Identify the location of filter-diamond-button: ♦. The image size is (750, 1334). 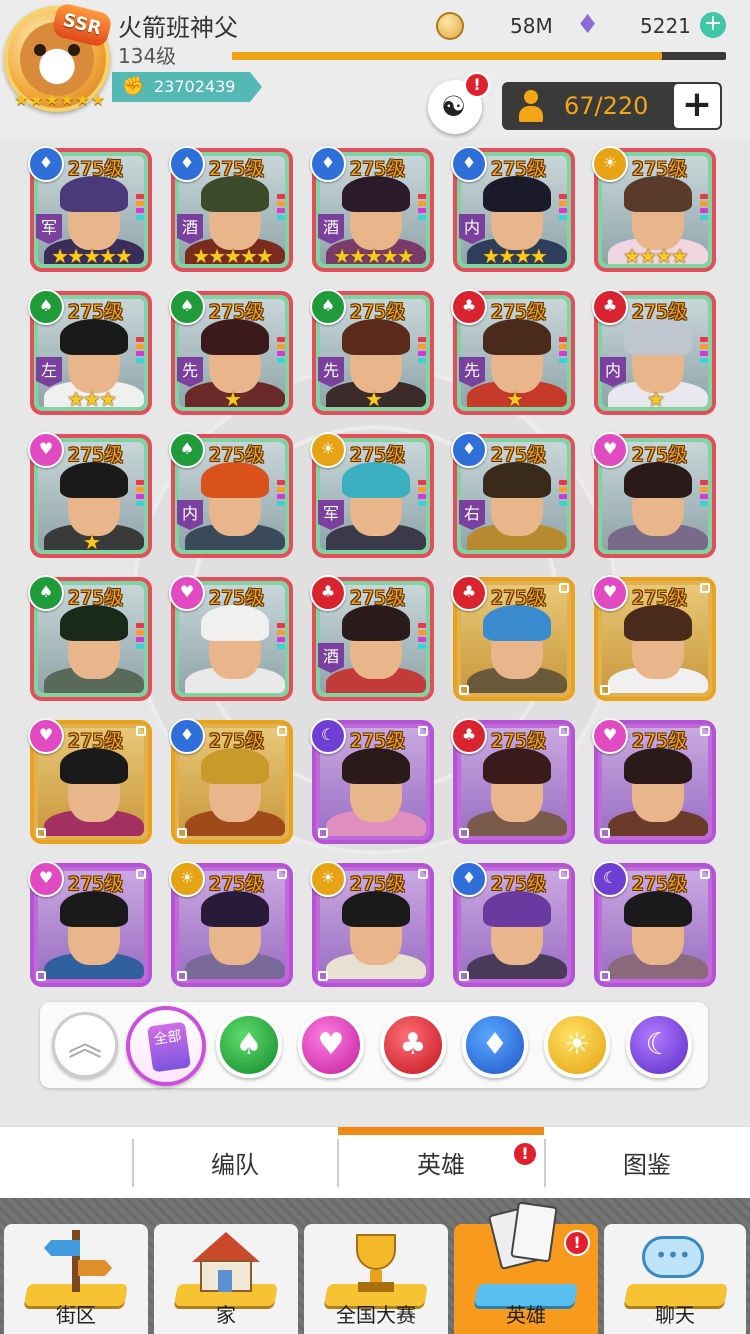
(495, 1045).